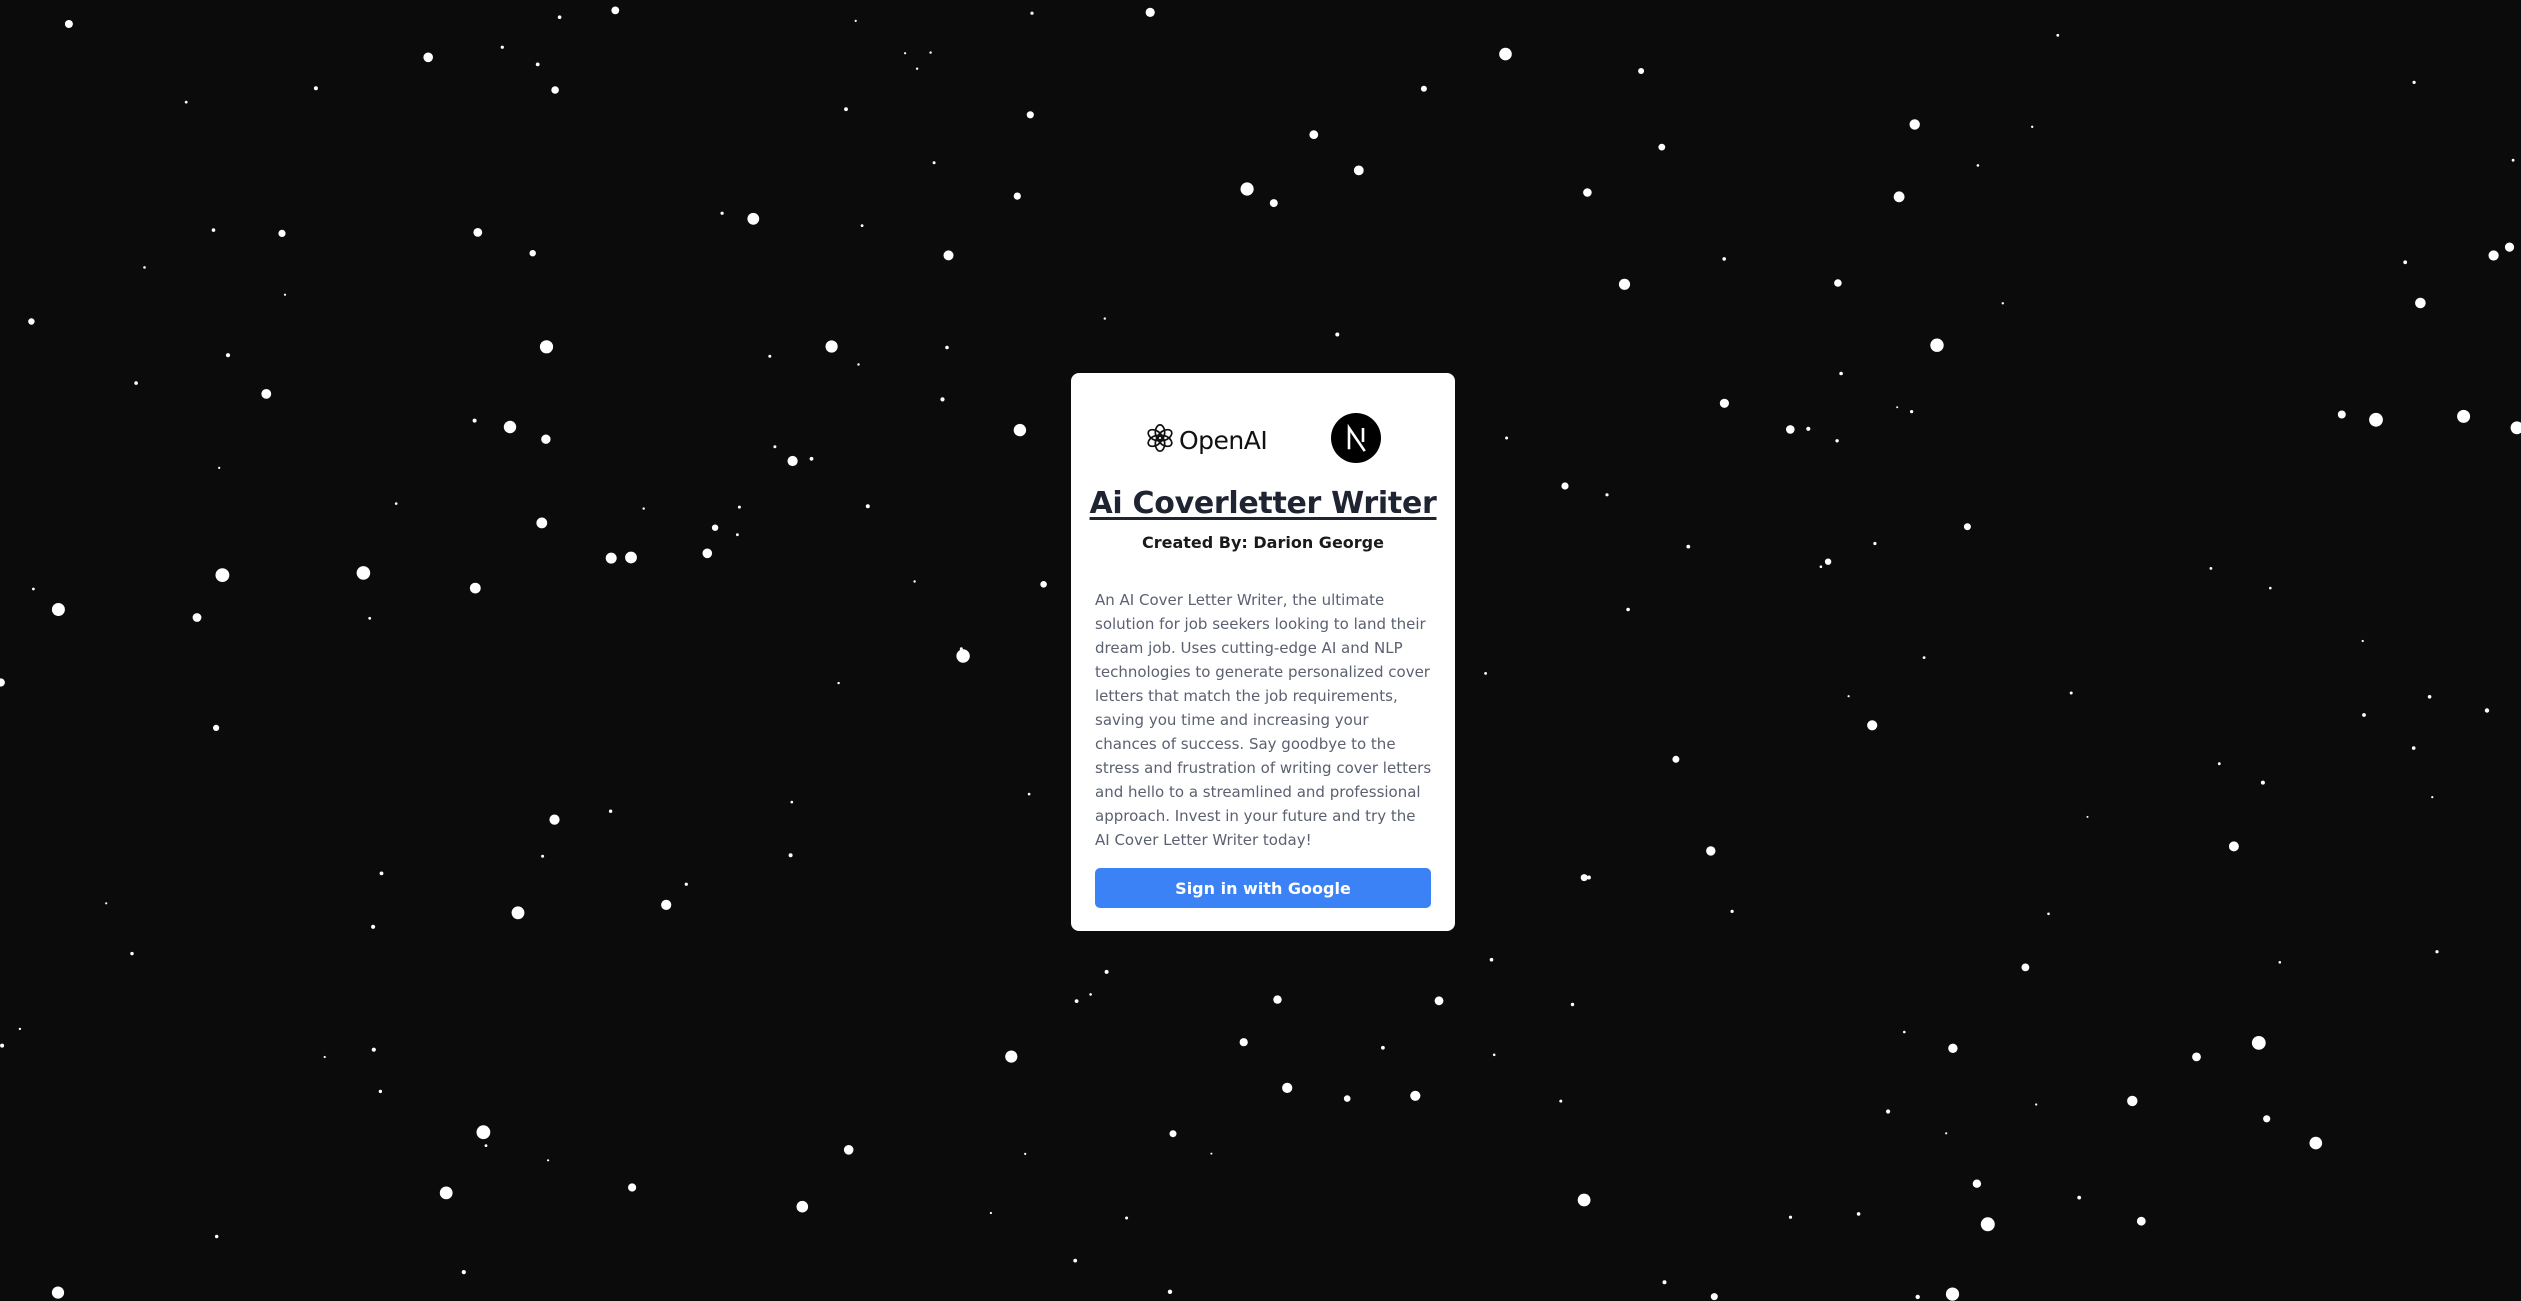 This screenshot has width=2521, height=1301. I want to click on google-signin-button: Sign in with Google, so click(1263, 888).